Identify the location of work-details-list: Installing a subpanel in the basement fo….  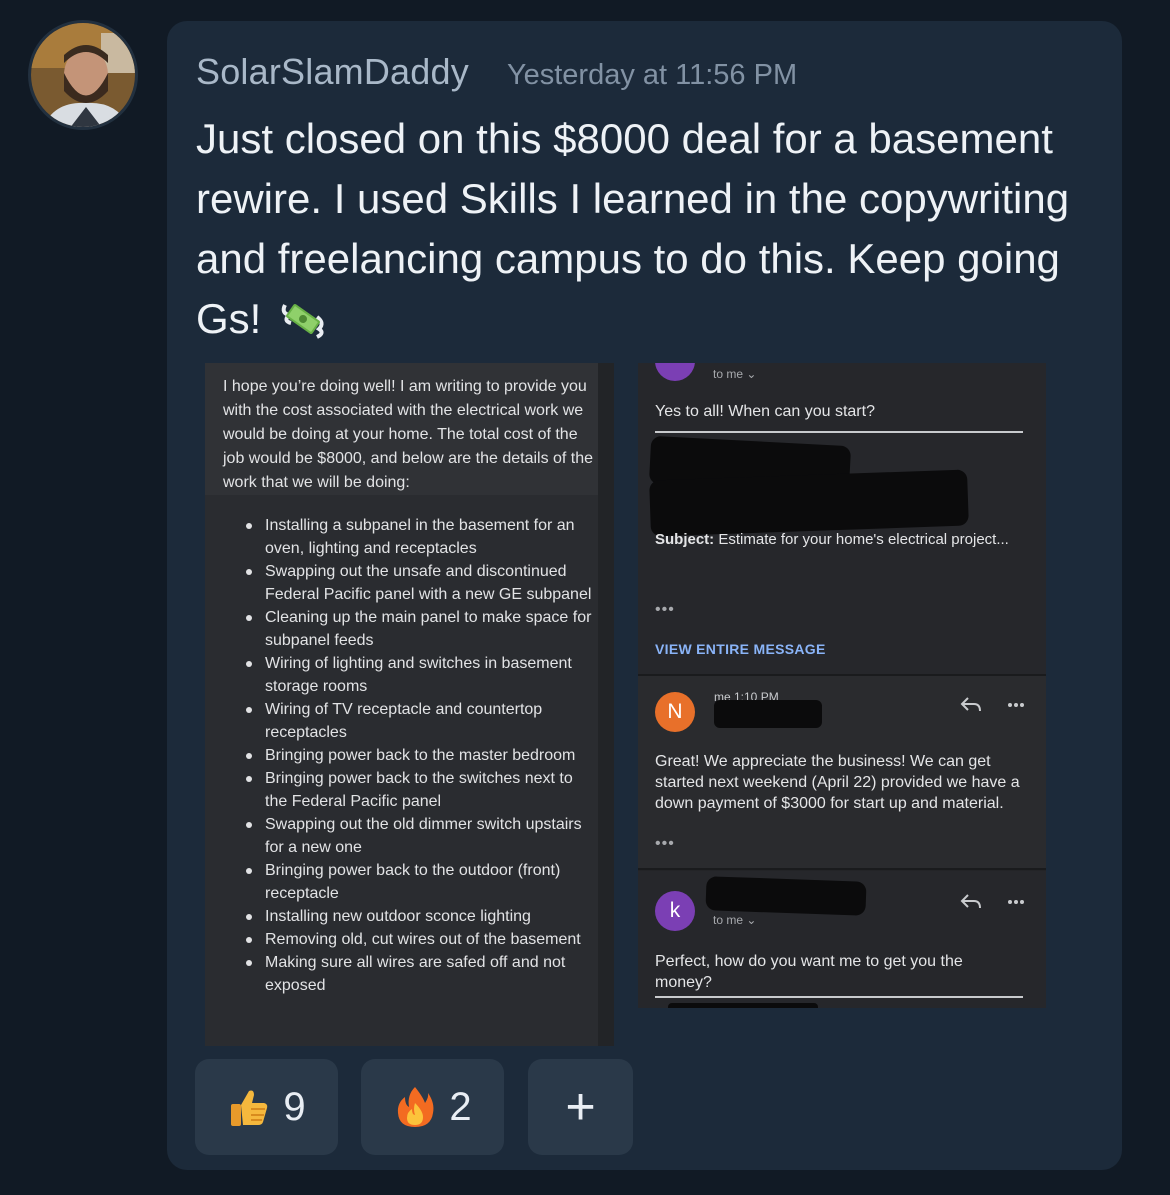
(409, 755).